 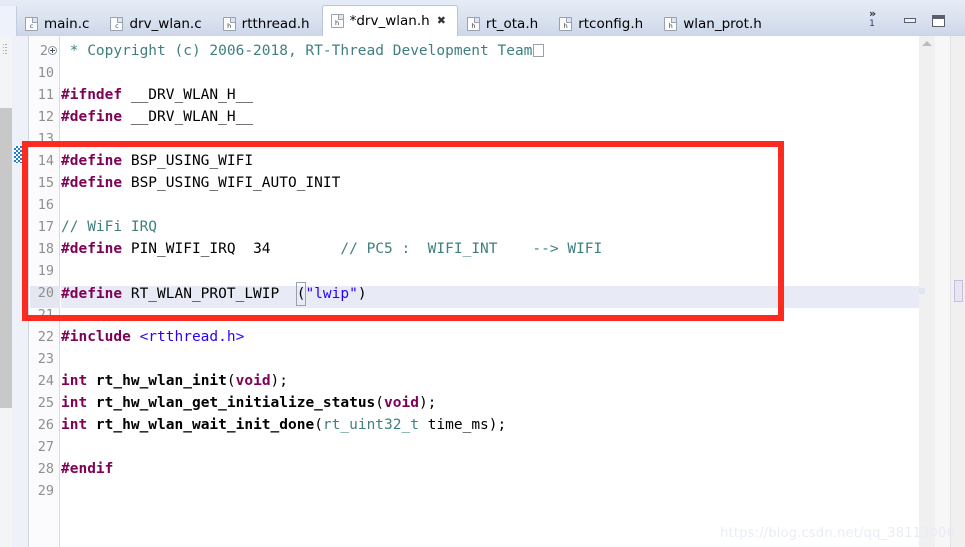 What do you see at coordinates (539, 50) in the screenshot?
I see `collapsed-fold-icon` at bounding box center [539, 50].